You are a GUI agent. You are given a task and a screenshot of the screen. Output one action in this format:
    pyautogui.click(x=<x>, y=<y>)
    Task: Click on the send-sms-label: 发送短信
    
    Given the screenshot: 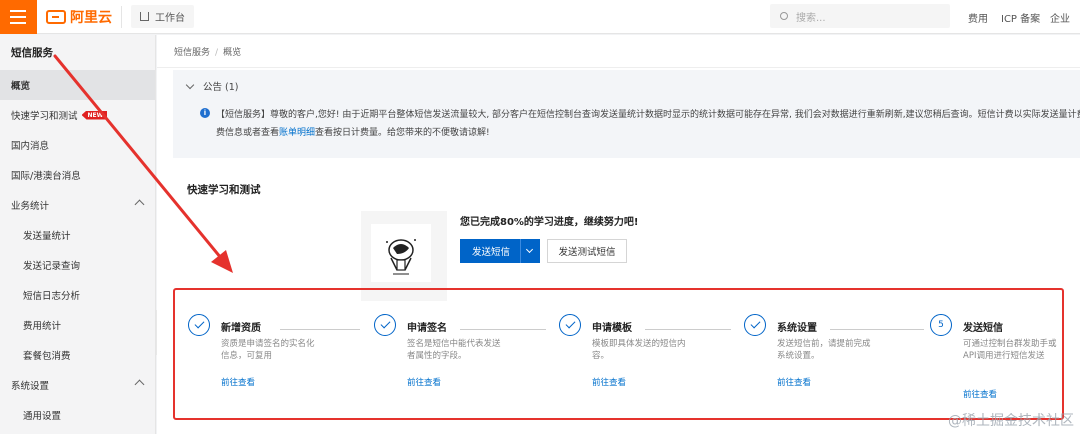 What is the action you would take?
    pyautogui.click(x=491, y=252)
    